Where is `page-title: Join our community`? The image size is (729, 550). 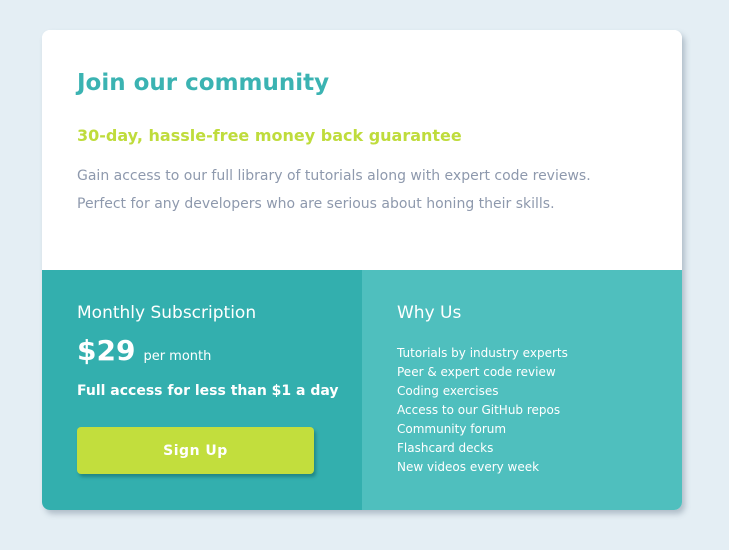 page-title: Join our community is located at coordinates (203, 83).